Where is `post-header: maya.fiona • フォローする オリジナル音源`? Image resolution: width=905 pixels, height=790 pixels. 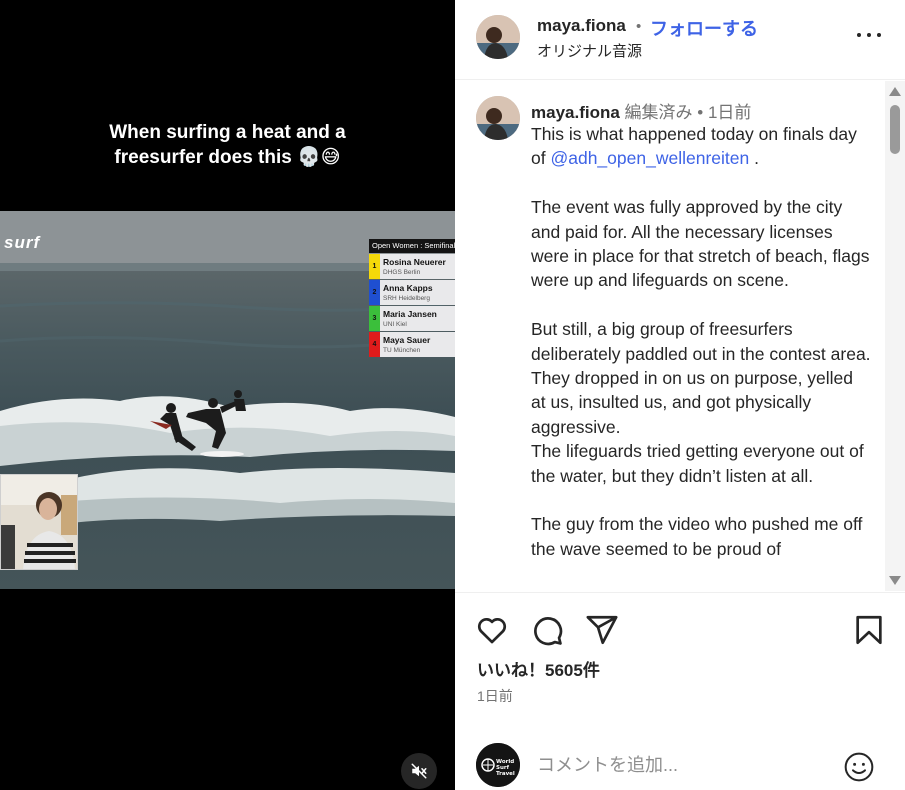
post-header: maya.fiona • フォローする オリジナル音源 is located at coordinates (680, 40).